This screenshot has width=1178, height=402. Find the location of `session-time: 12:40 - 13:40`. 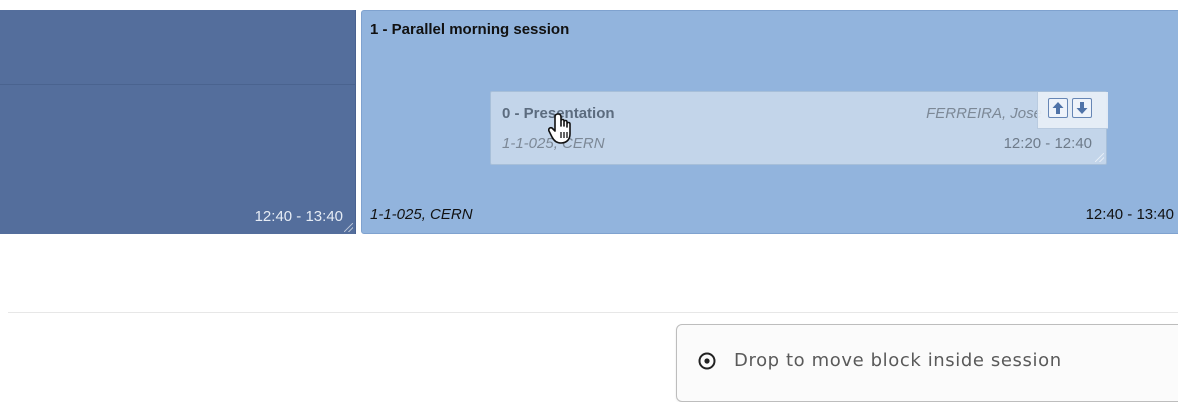

session-time: 12:40 - 13:40 is located at coordinates (1129, 214).